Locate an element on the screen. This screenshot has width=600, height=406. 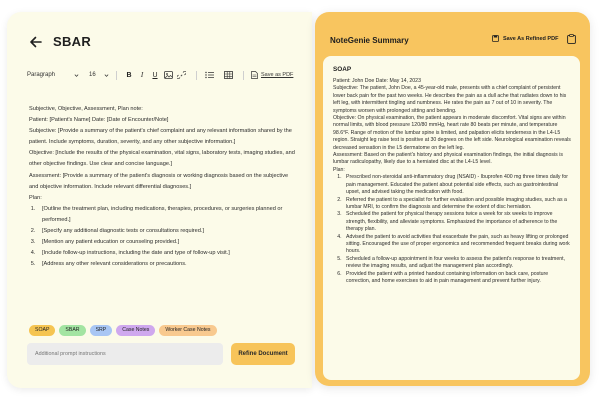
chip-worker-case-notes: Worker Case Notes is located at coordinates (188, 330).